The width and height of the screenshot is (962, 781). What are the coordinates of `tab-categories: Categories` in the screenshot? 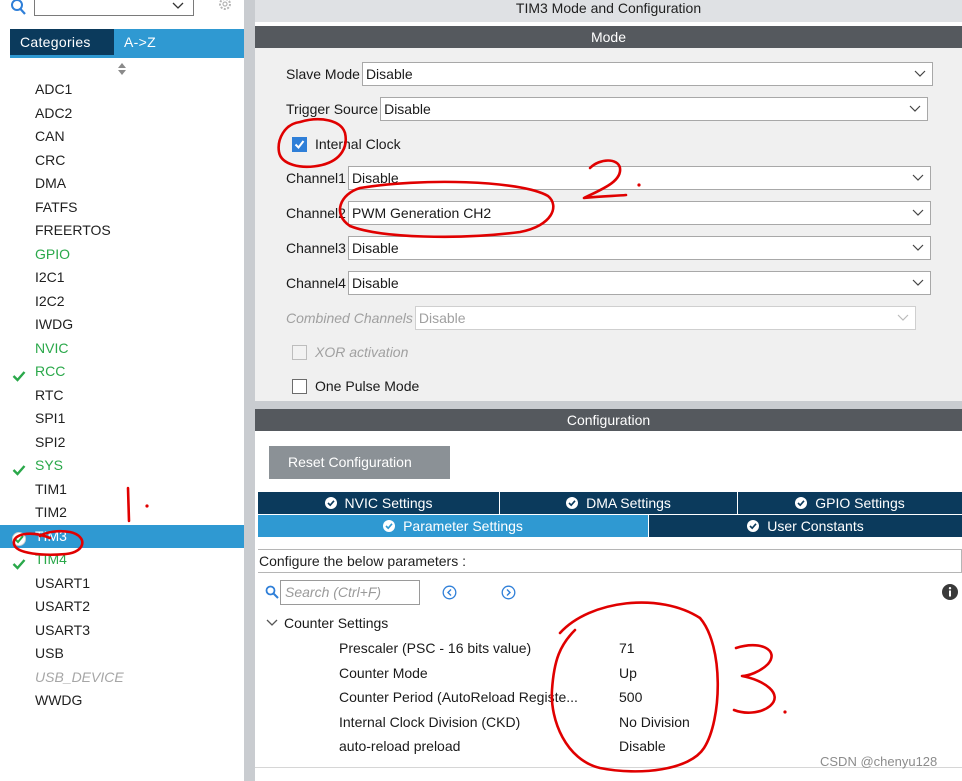 It's located at (62, 42).